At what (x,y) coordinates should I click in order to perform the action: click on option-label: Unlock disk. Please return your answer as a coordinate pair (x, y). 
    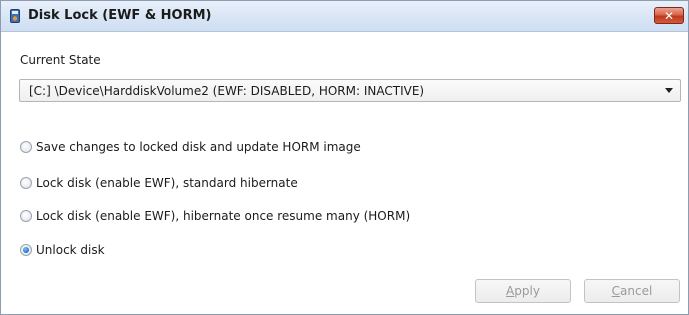
    Looking at the image, I should click on (70, 250).